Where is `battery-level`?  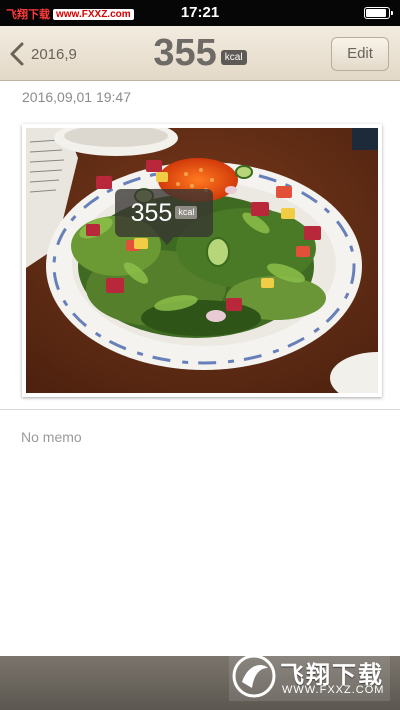
battery-level is located at coordinates (376, 13).